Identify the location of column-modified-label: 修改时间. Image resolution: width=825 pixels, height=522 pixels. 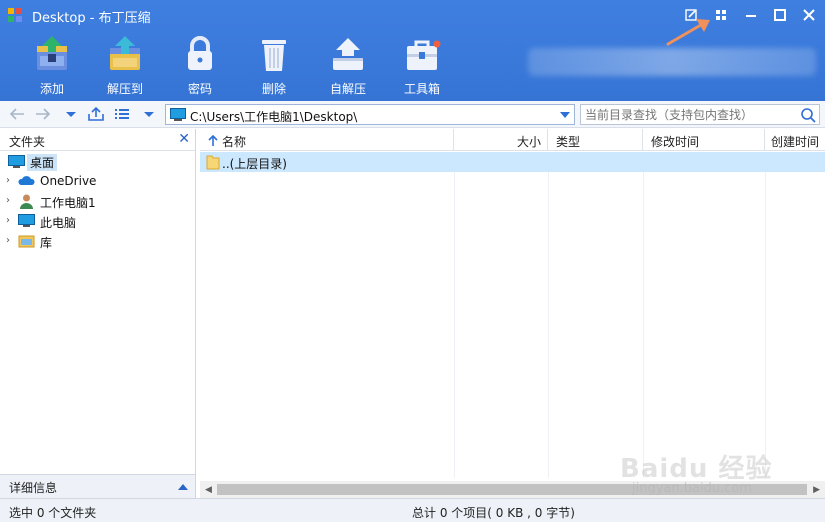
(675, 142).